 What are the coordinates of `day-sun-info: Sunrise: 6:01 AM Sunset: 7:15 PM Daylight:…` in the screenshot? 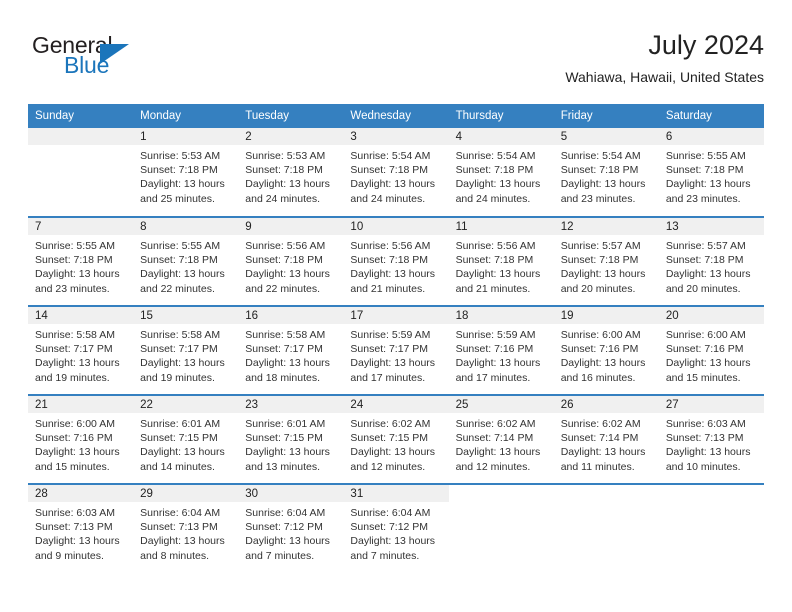 It's located at (290, 443).